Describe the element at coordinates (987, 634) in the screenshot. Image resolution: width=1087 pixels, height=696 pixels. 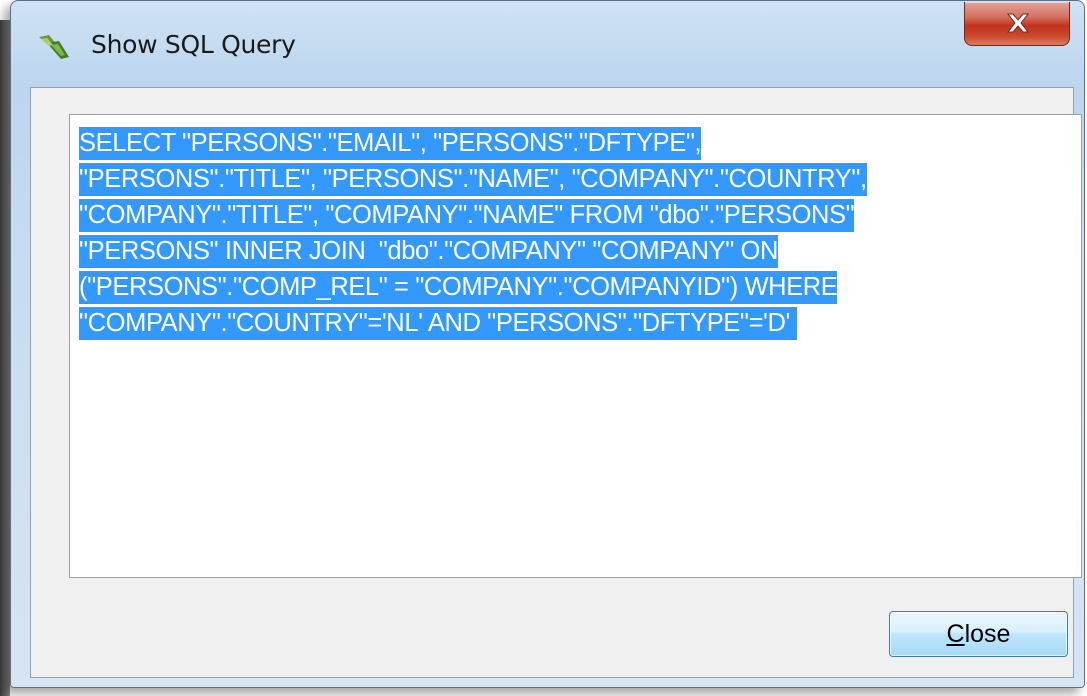
I see `close-button-label: lose` at that location.